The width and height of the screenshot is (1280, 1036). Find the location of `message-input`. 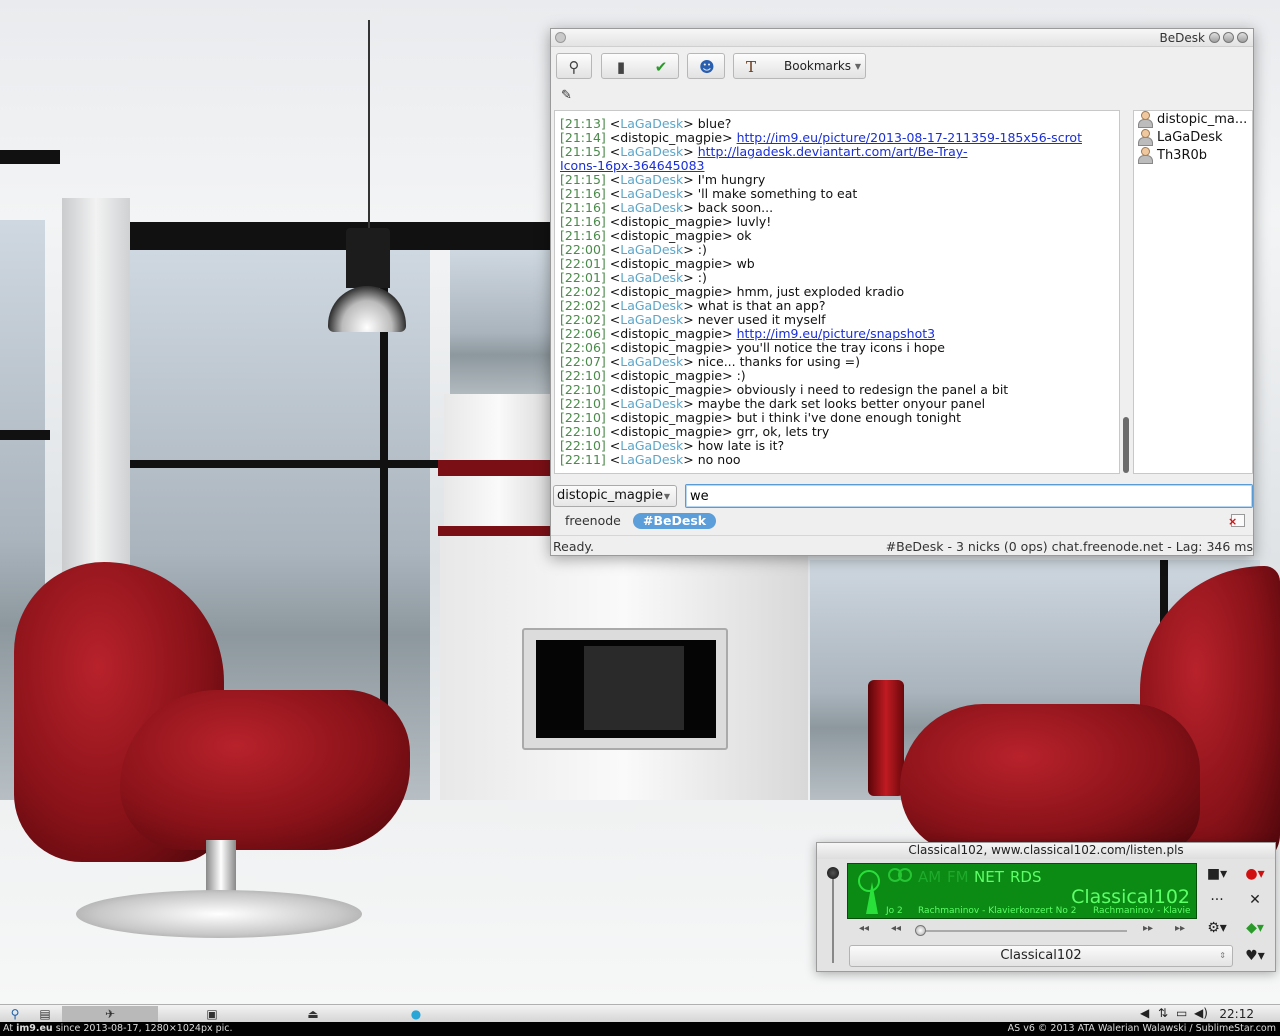

message-input is located at coordinates (969, 496).